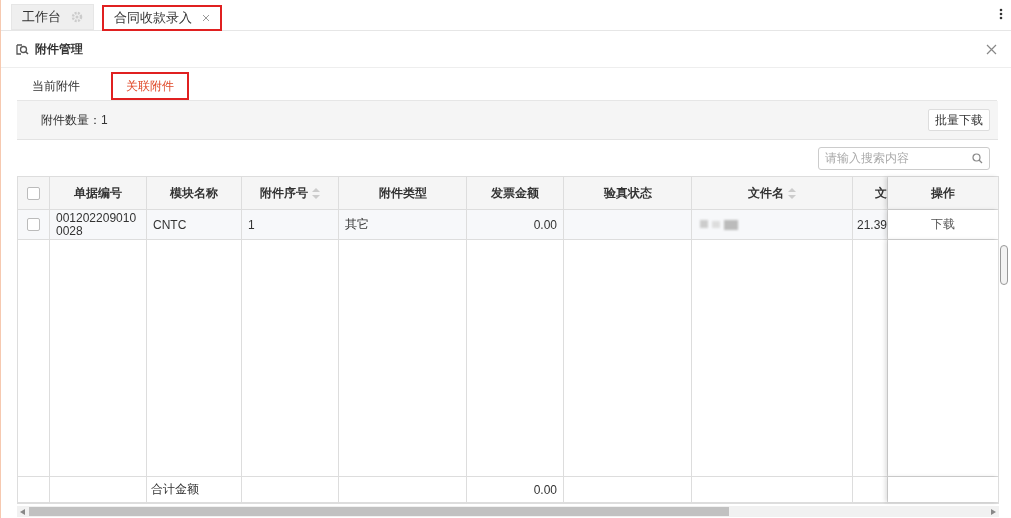 Image resolution: width=1011 pixels, height=518 pixels. Describe the element at coordinates (22, 49) in the screenshot. I see `search-document-icon` at that location.